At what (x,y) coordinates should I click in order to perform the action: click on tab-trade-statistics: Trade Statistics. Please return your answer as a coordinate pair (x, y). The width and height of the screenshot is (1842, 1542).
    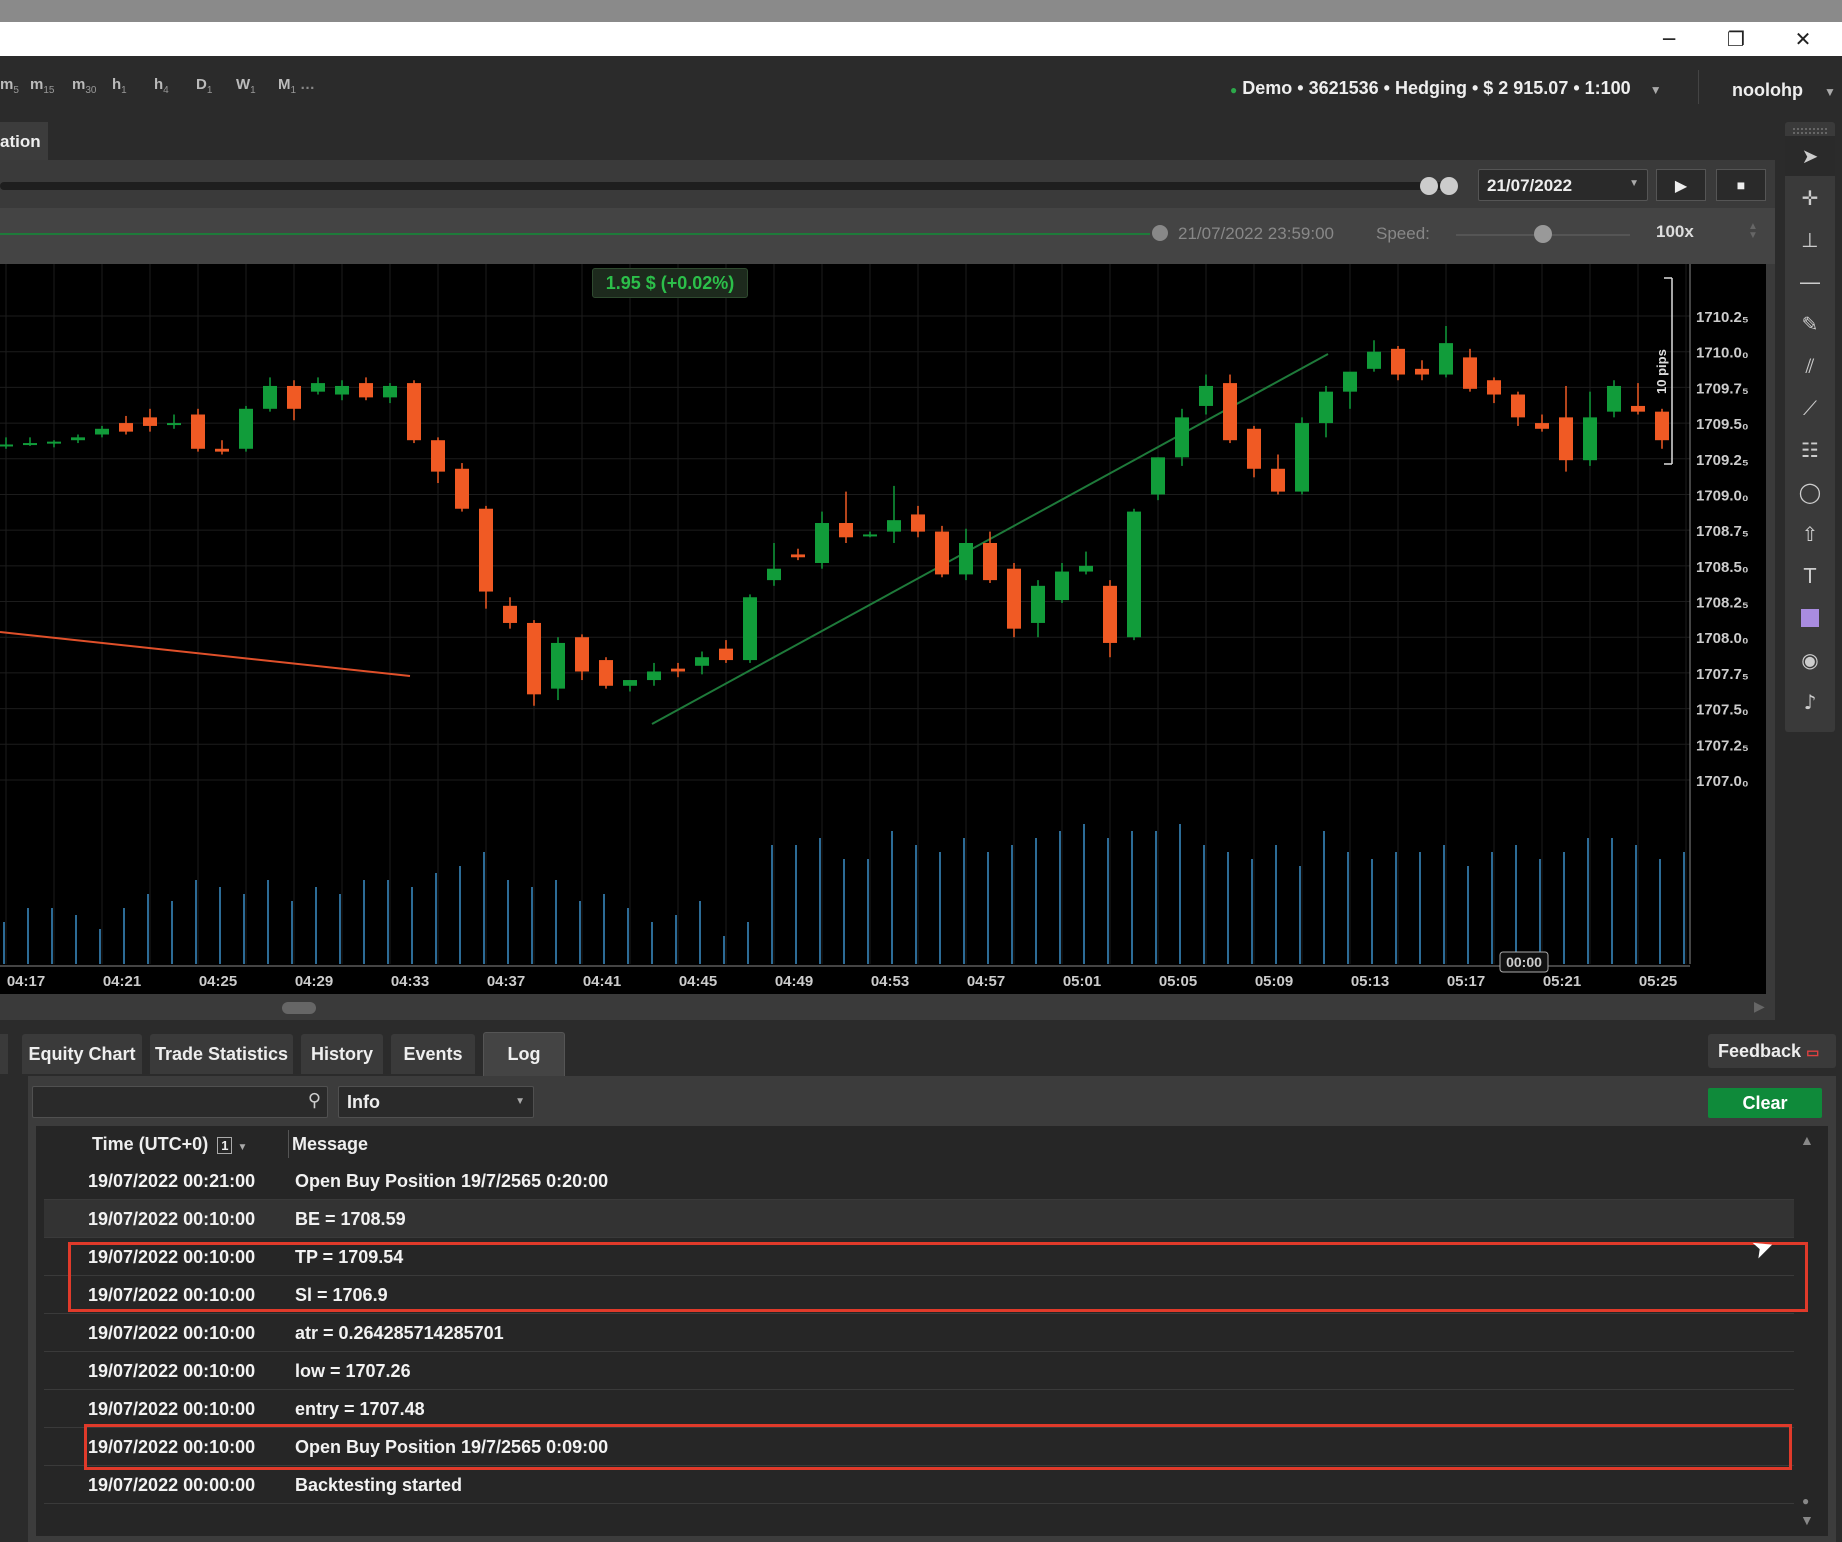
    Looking at the image, I should click on (221, 1054).